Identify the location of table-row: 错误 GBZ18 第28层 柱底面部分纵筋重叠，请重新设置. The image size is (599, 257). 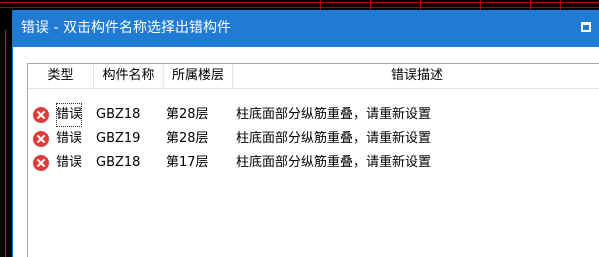
(313, 115).